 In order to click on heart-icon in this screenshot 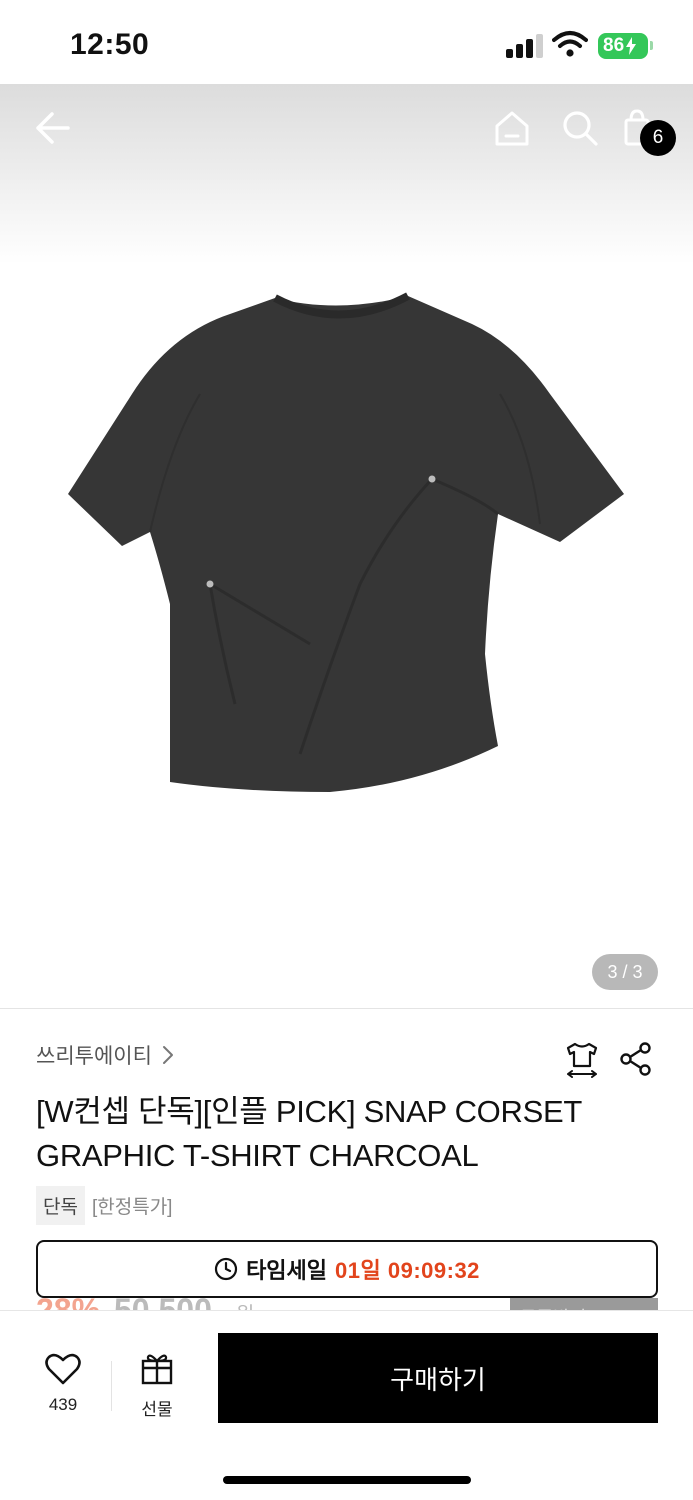, I will do `click(63, 1369)`.